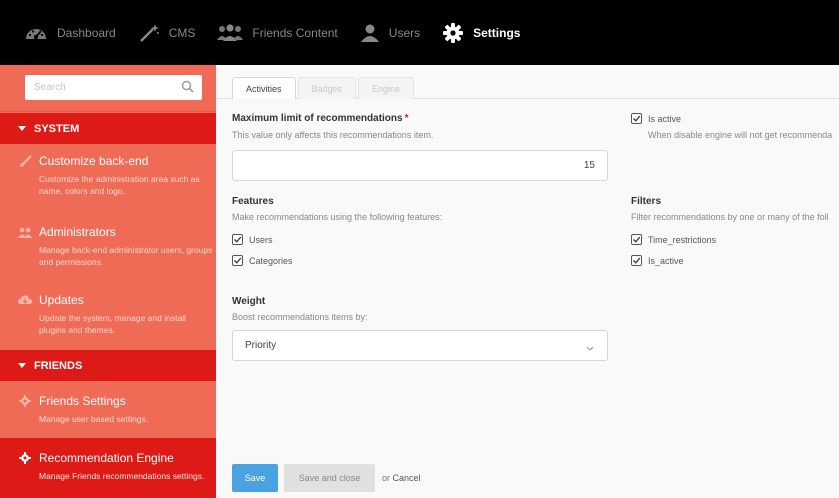 This screenshot has height=498, width=839. I want to click on nav-item-dashboard: Dashboard, so click(70, 33).